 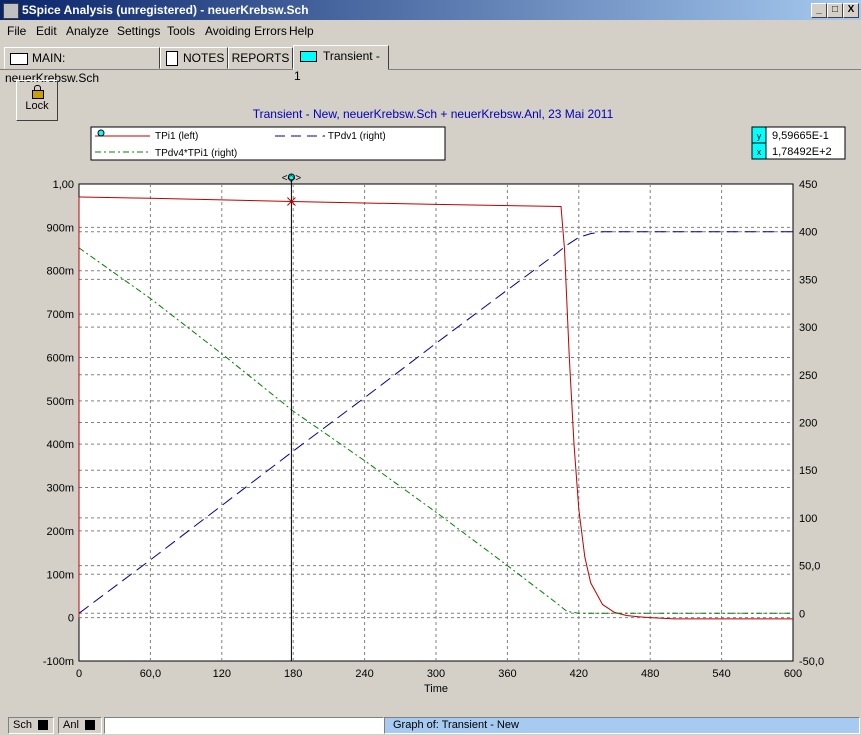 I want to click on y-left-tick-label: 800m, so click(x=60, y=272).